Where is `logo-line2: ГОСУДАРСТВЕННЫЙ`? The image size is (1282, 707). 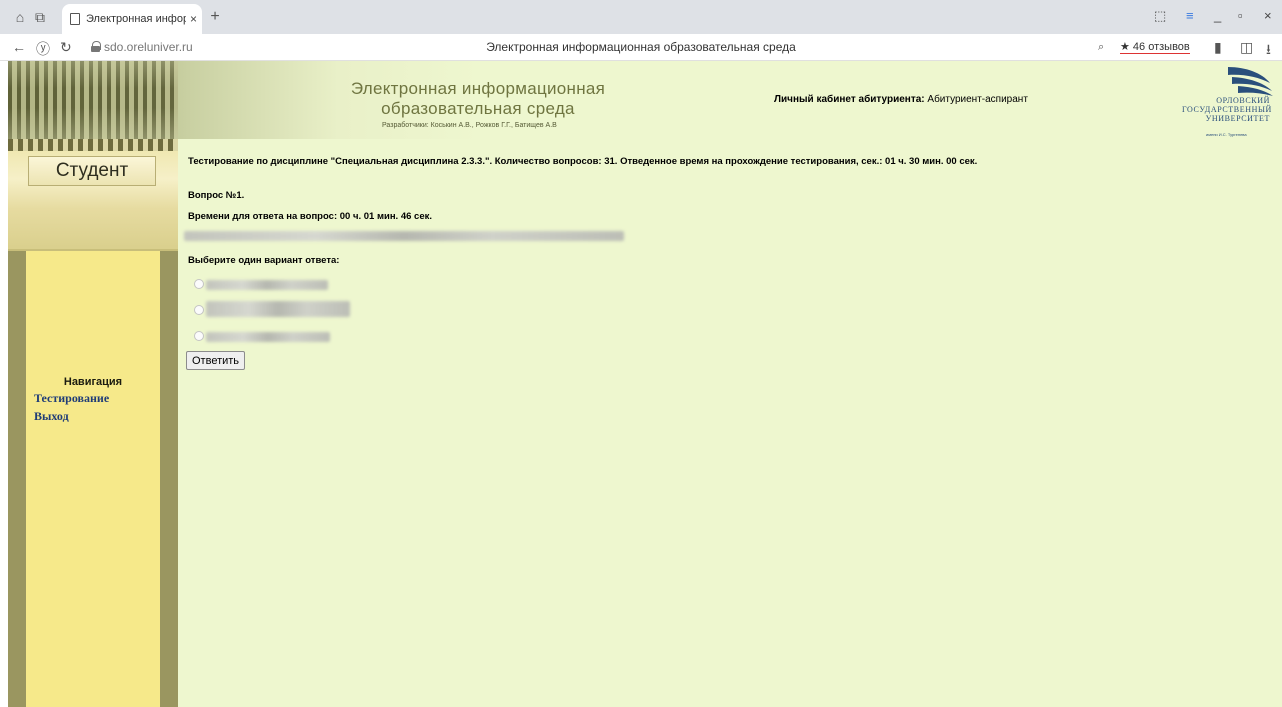
logo-line2: ГОСУДАРСТВЕННЫЙ is located at coordinates (1227, 109).